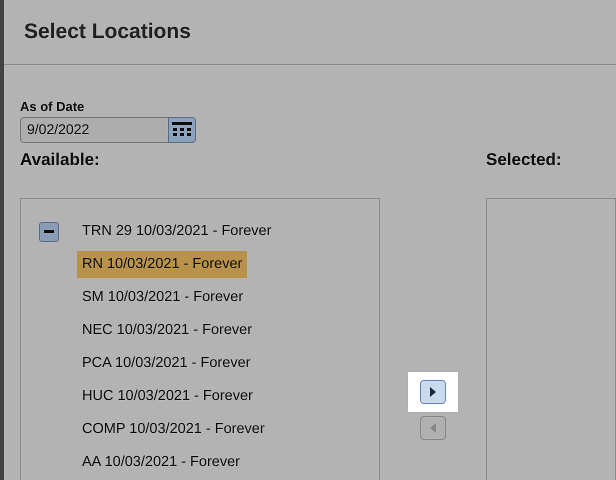 The height and width of the screenshot is (480, 616). Describe the element at coordinates (161, 462) in the screenshot. I see `tree-item: AA 10/03/2021 - Forever` at that location.